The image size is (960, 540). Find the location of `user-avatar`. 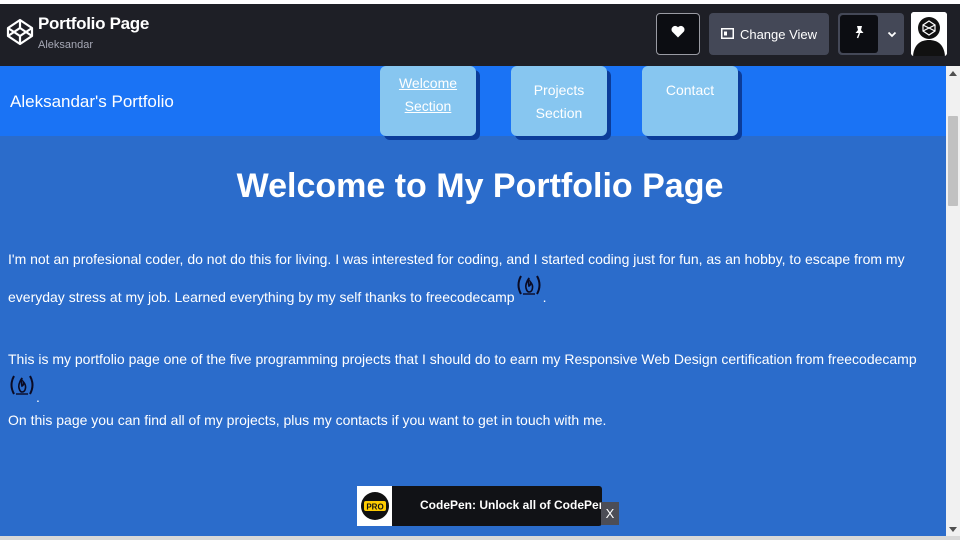

user-avatar is located at coordinates (929, 34).